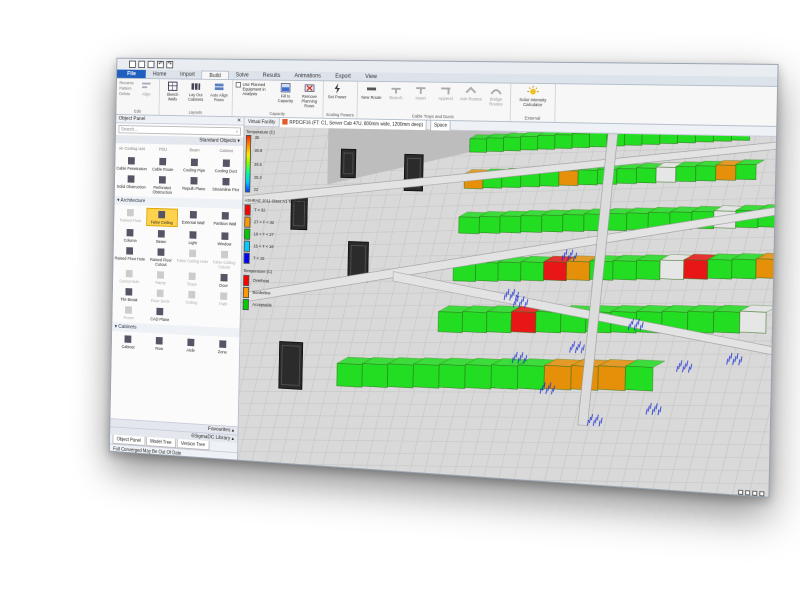 This screenshot has width=800, height=594. What do you see at coordinates (307, 75) in the screenshot?
I see `tab-animations: Animations` at bounding box center [307, 75].